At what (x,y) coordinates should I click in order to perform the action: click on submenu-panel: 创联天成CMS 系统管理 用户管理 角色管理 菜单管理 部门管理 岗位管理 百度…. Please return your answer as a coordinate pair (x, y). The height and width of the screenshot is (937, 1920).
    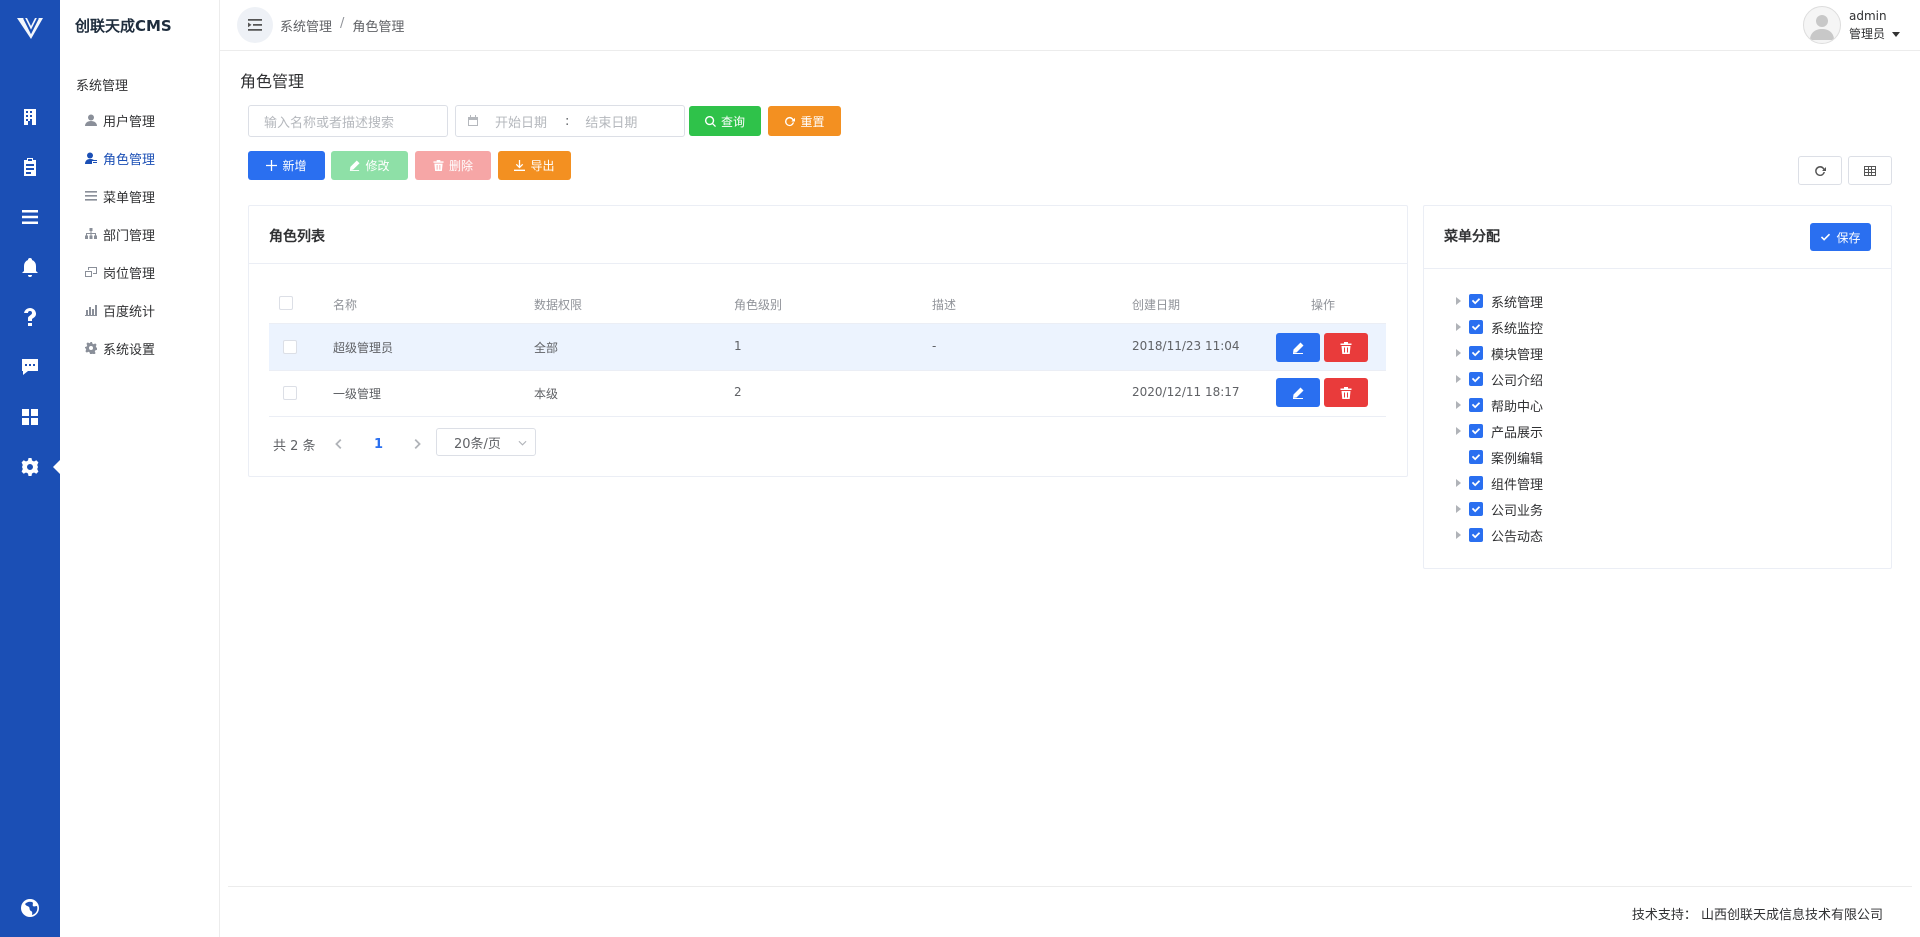
    Looking at the image, I should click on (140, 468).